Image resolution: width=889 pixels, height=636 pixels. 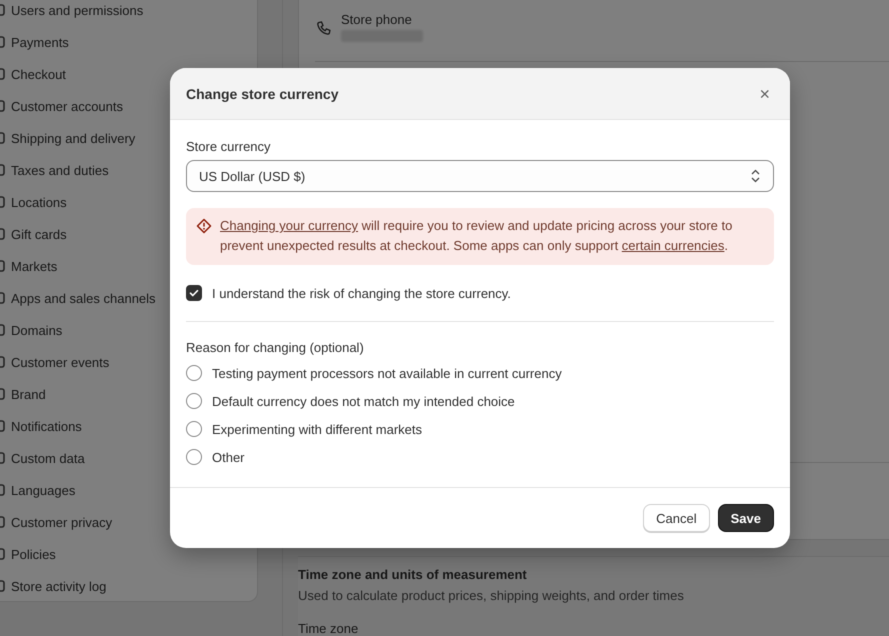 What do you see at coordinates (363, 401) in the screenshot?
I see `radio-label: Default currency does not match my intended choice` at bounding box center [363, 401].